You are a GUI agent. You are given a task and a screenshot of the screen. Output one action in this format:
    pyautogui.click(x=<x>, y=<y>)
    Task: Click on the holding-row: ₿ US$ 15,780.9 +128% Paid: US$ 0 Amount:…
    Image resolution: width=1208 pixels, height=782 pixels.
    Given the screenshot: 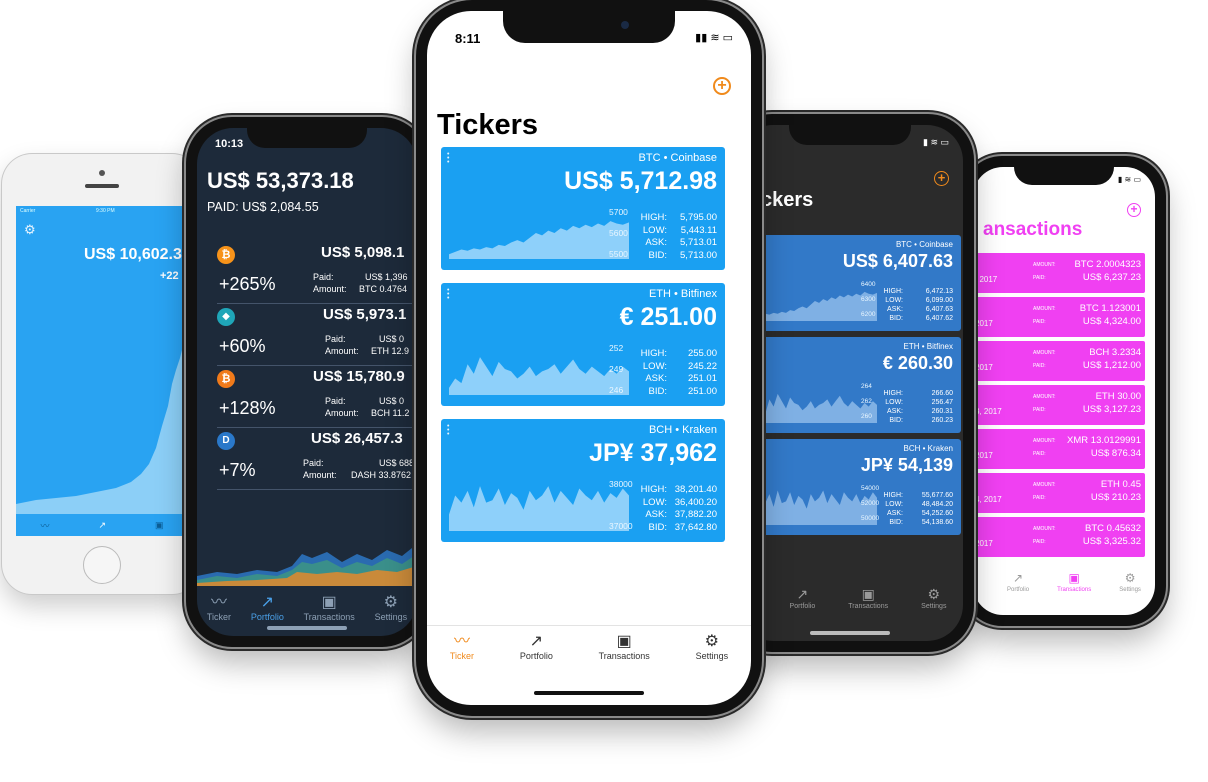 What is the action you would take?
    pyautogui.click(x=317, y=397)
    